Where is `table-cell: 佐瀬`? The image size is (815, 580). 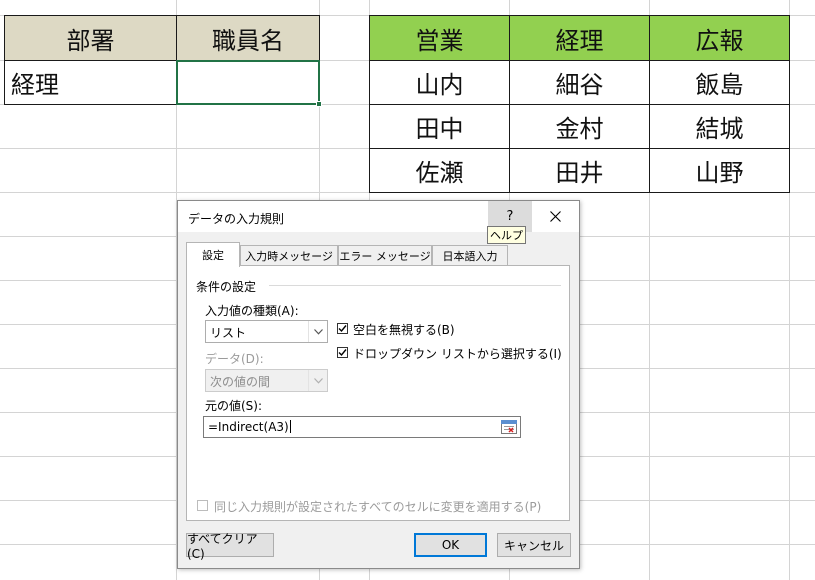
table-cell: 佐瀬 is located at coordinates (439, 170).